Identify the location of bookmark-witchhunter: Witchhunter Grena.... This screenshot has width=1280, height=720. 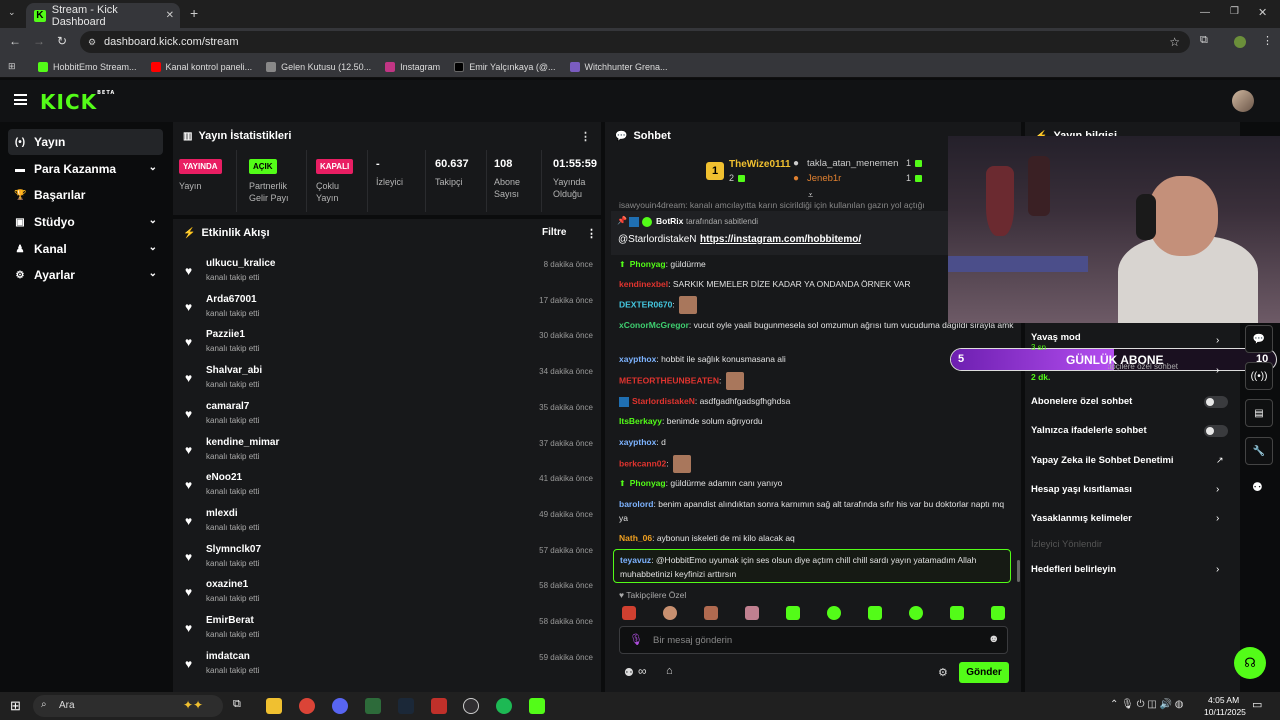
(618, 66).